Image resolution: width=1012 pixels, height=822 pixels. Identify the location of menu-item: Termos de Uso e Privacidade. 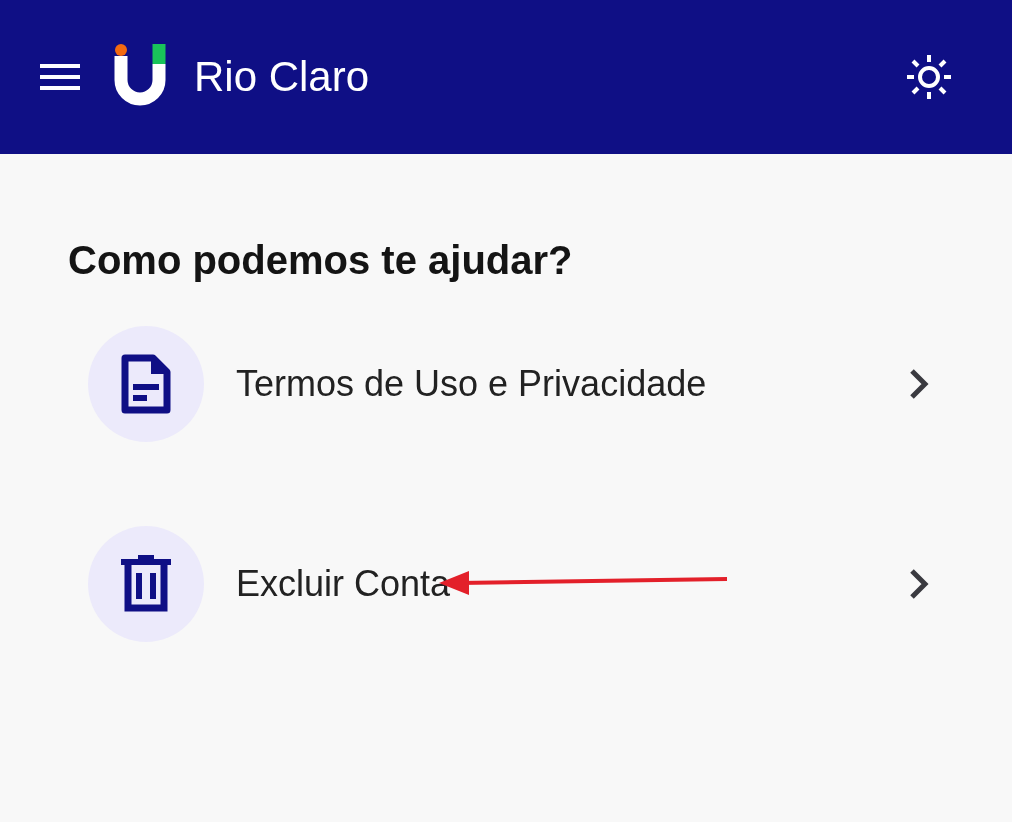
(509, 384).